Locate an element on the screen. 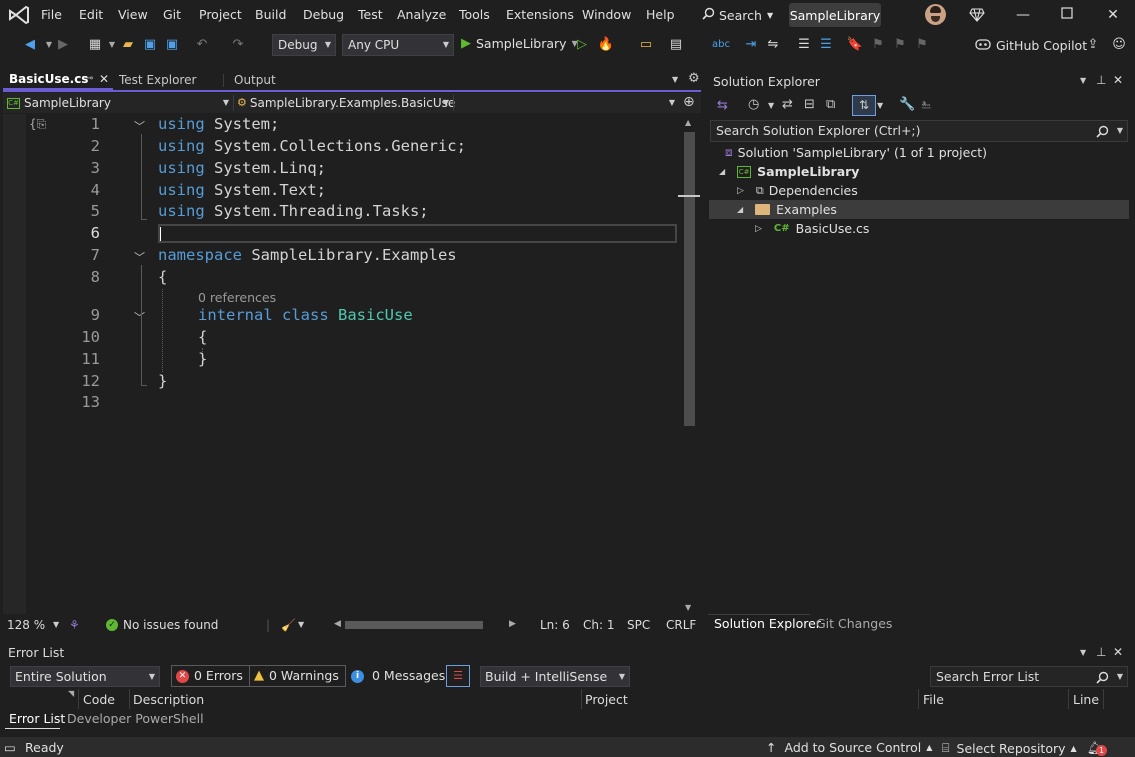 This screenshot has height=757, width=1135. menu-project: Project is located at coordinates (220, 14).